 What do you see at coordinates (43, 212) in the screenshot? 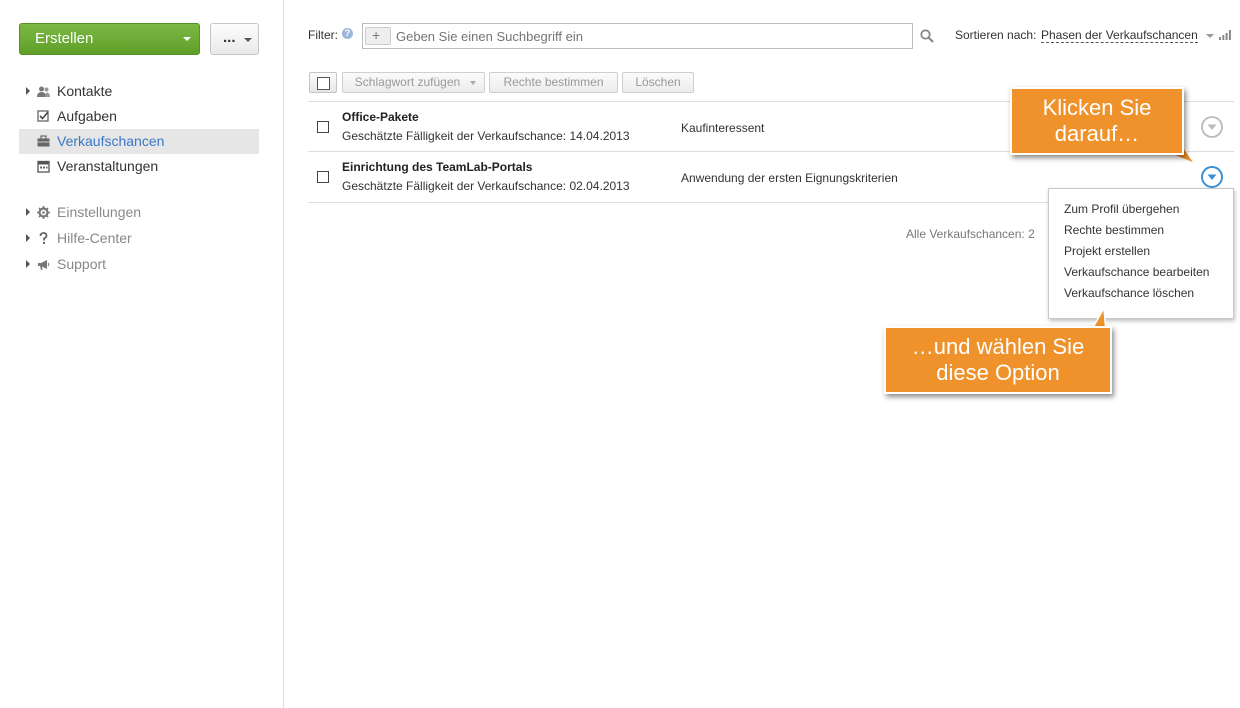
I see `gear-icon` at bounding box center [43, 212].